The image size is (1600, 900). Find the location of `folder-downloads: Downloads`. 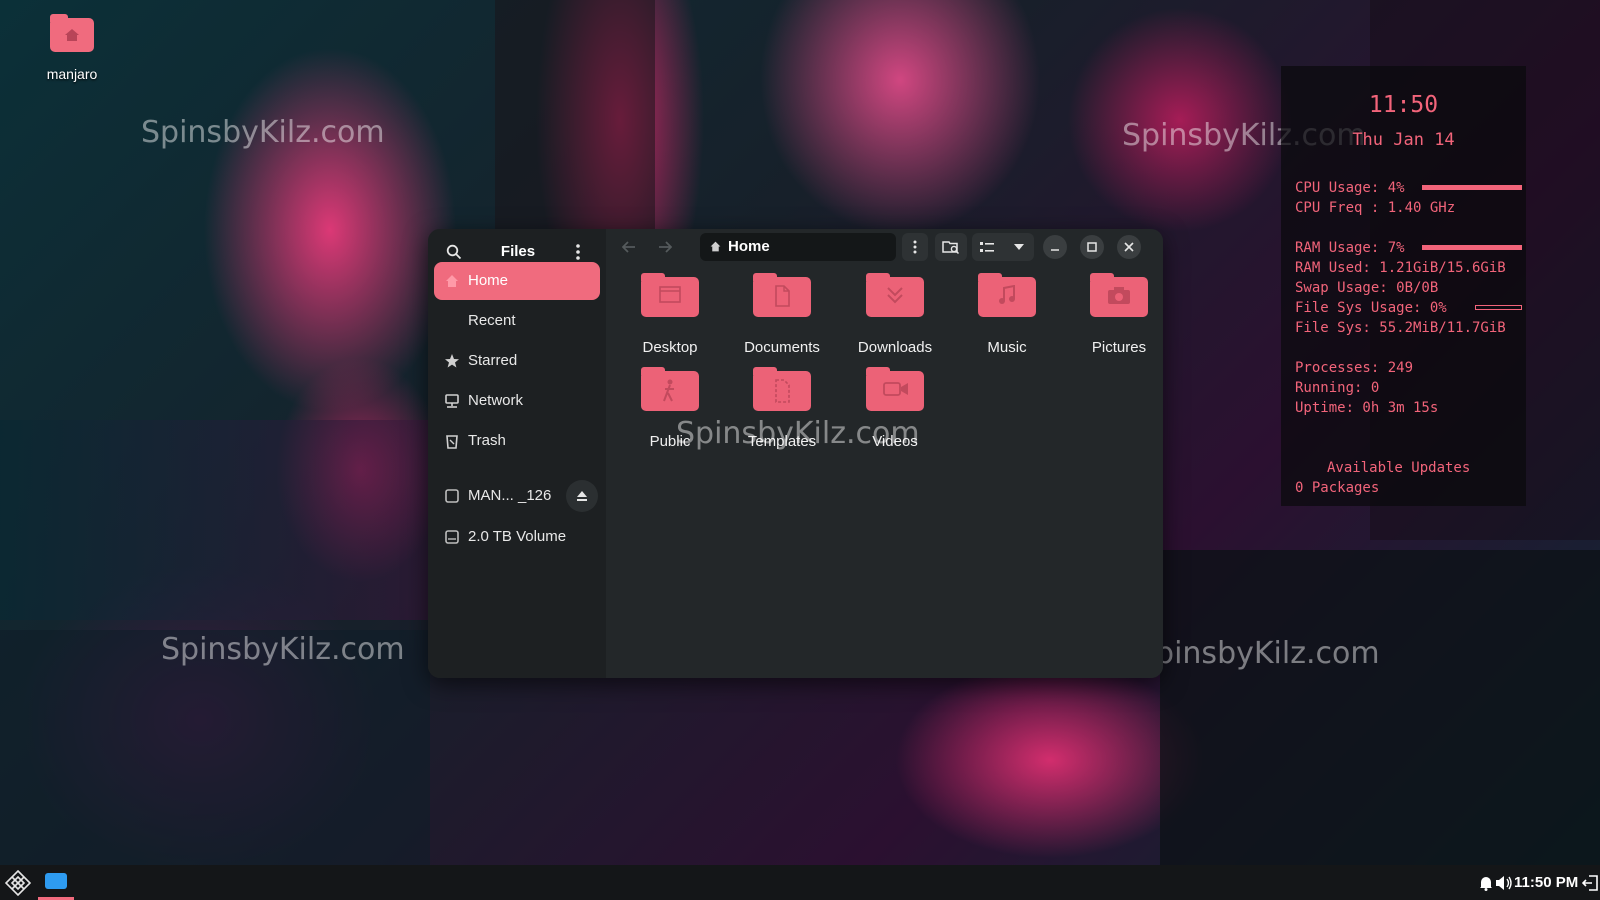

folder-downloads: Downloads is located at coordinates (895, 314).